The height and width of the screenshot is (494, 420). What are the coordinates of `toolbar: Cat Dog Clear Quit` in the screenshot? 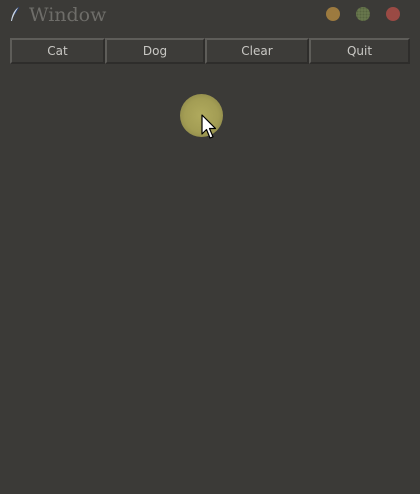 It's located at (210, 51).